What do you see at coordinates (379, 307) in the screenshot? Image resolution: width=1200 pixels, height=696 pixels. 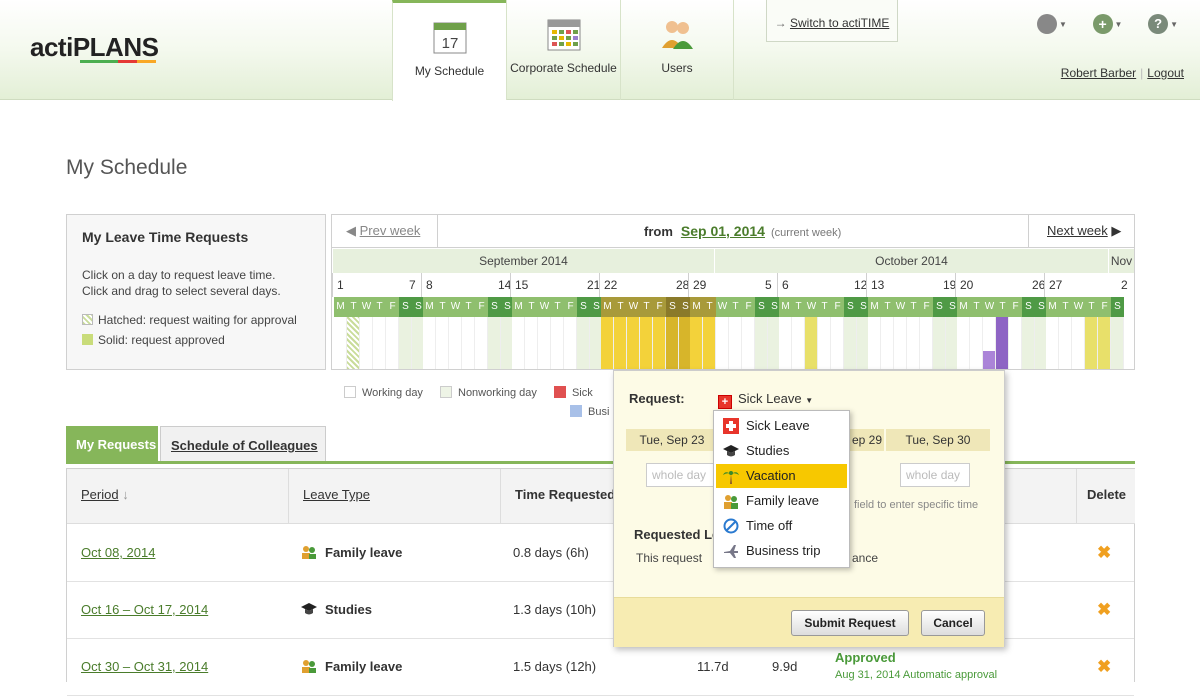 I see `weekday-letter: T` at bounding box center [379, 307].